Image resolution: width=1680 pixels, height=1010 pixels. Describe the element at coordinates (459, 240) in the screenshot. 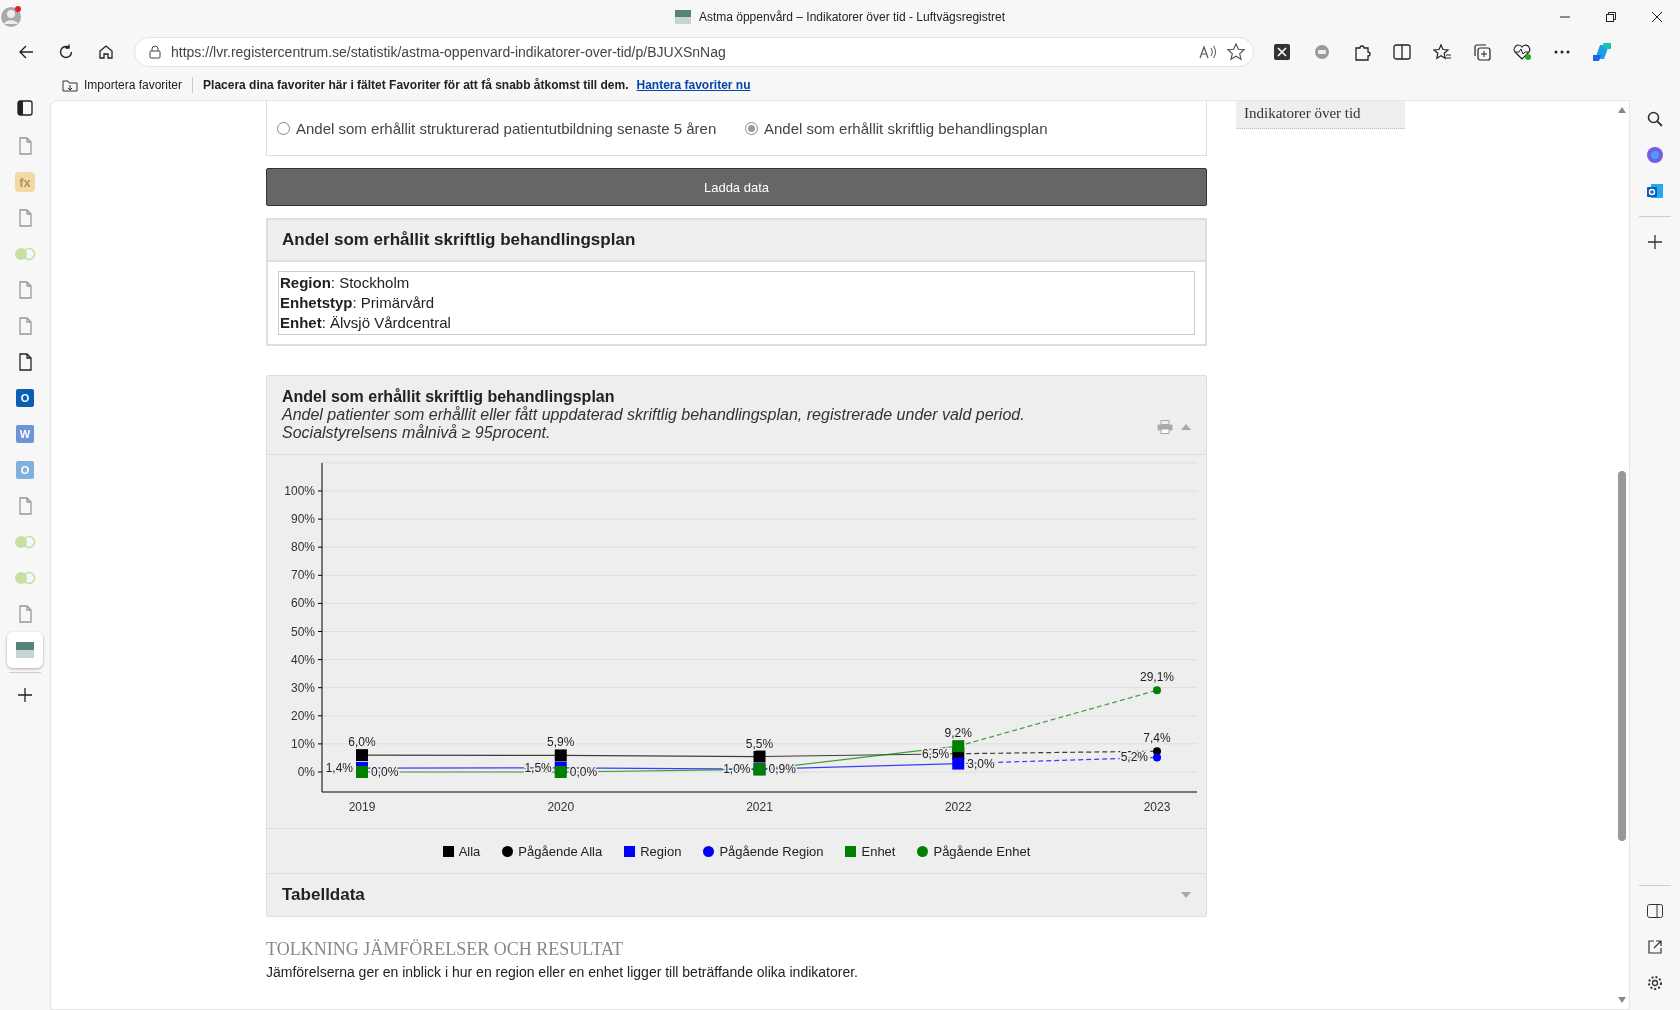

I see `panel-title: Andel som erhållit skriftlig behandlingsplan` at that location.